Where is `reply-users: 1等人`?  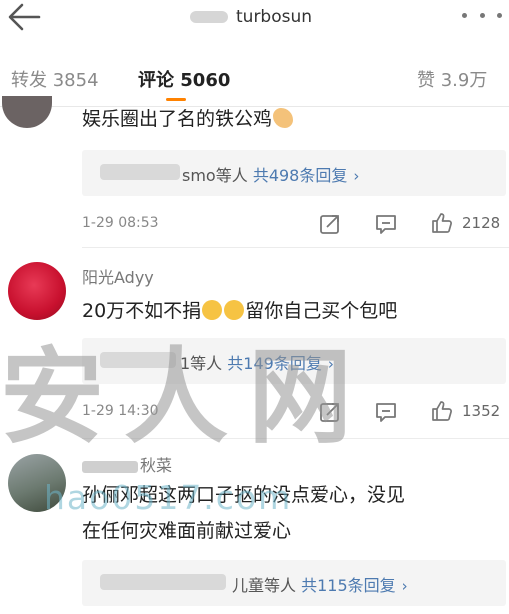
reply-users: 1等人 is located at coordinates (201, 363).